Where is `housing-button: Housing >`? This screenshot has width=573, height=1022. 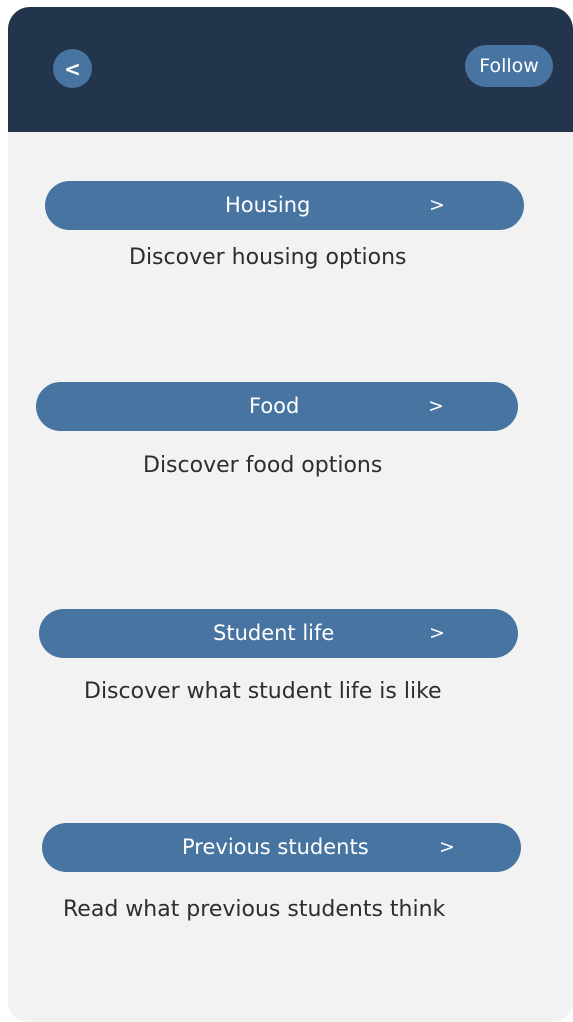 housing-button: Housing > is located at coordinates (284, 205).